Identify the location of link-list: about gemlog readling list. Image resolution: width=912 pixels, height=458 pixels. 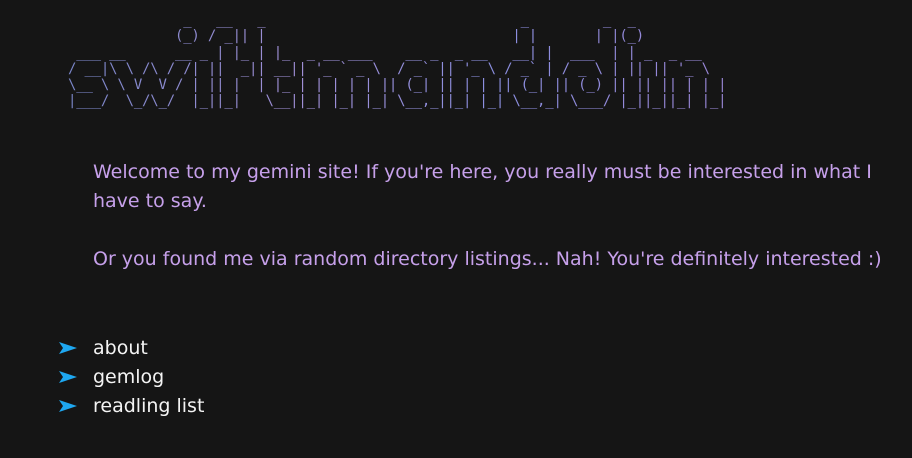
(131, 376).